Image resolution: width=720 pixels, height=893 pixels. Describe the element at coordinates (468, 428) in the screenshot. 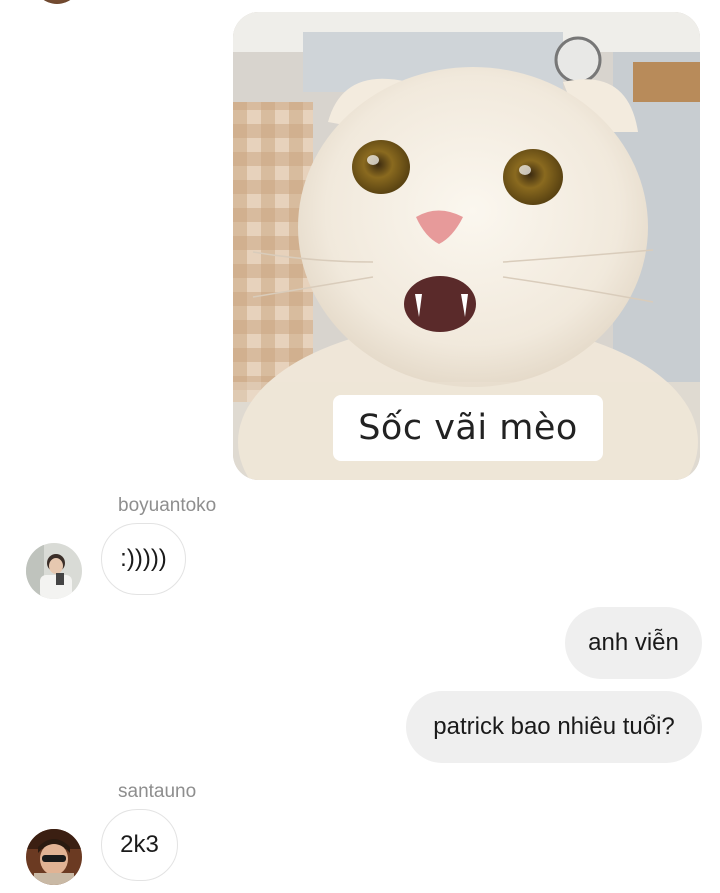

I see `sticker-caption: Sốc vãi mèo` at that location.